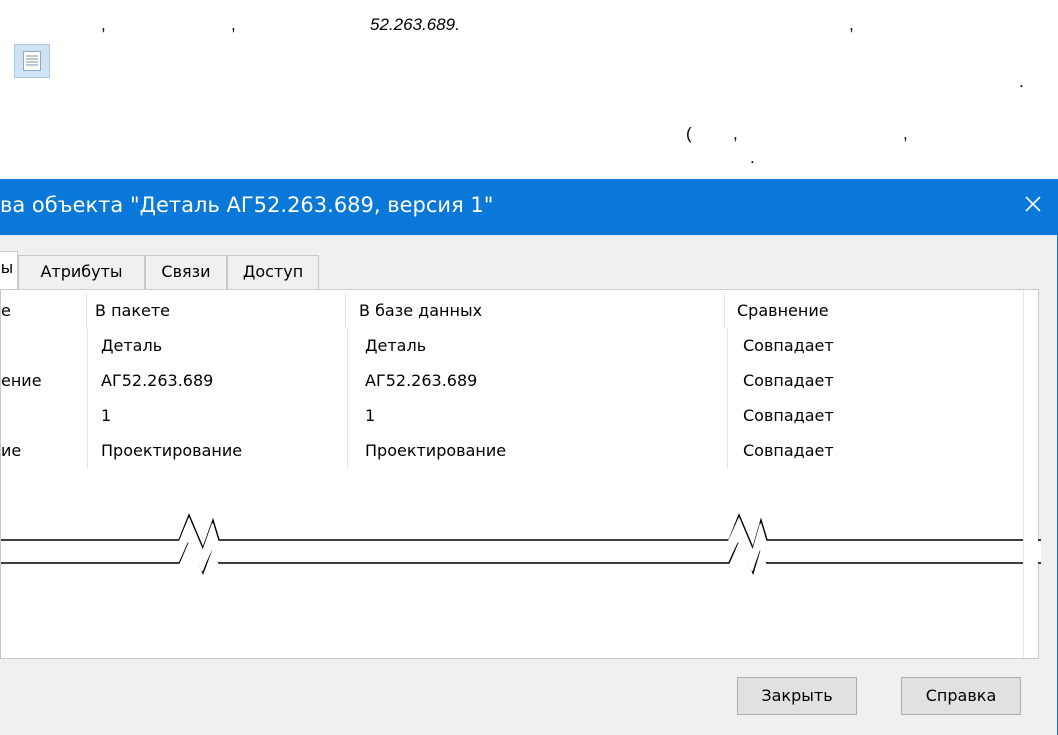 Image resolution: width=1058 pixels, height=735 pixels. I want to click on close-icon, so click(1033, 204).